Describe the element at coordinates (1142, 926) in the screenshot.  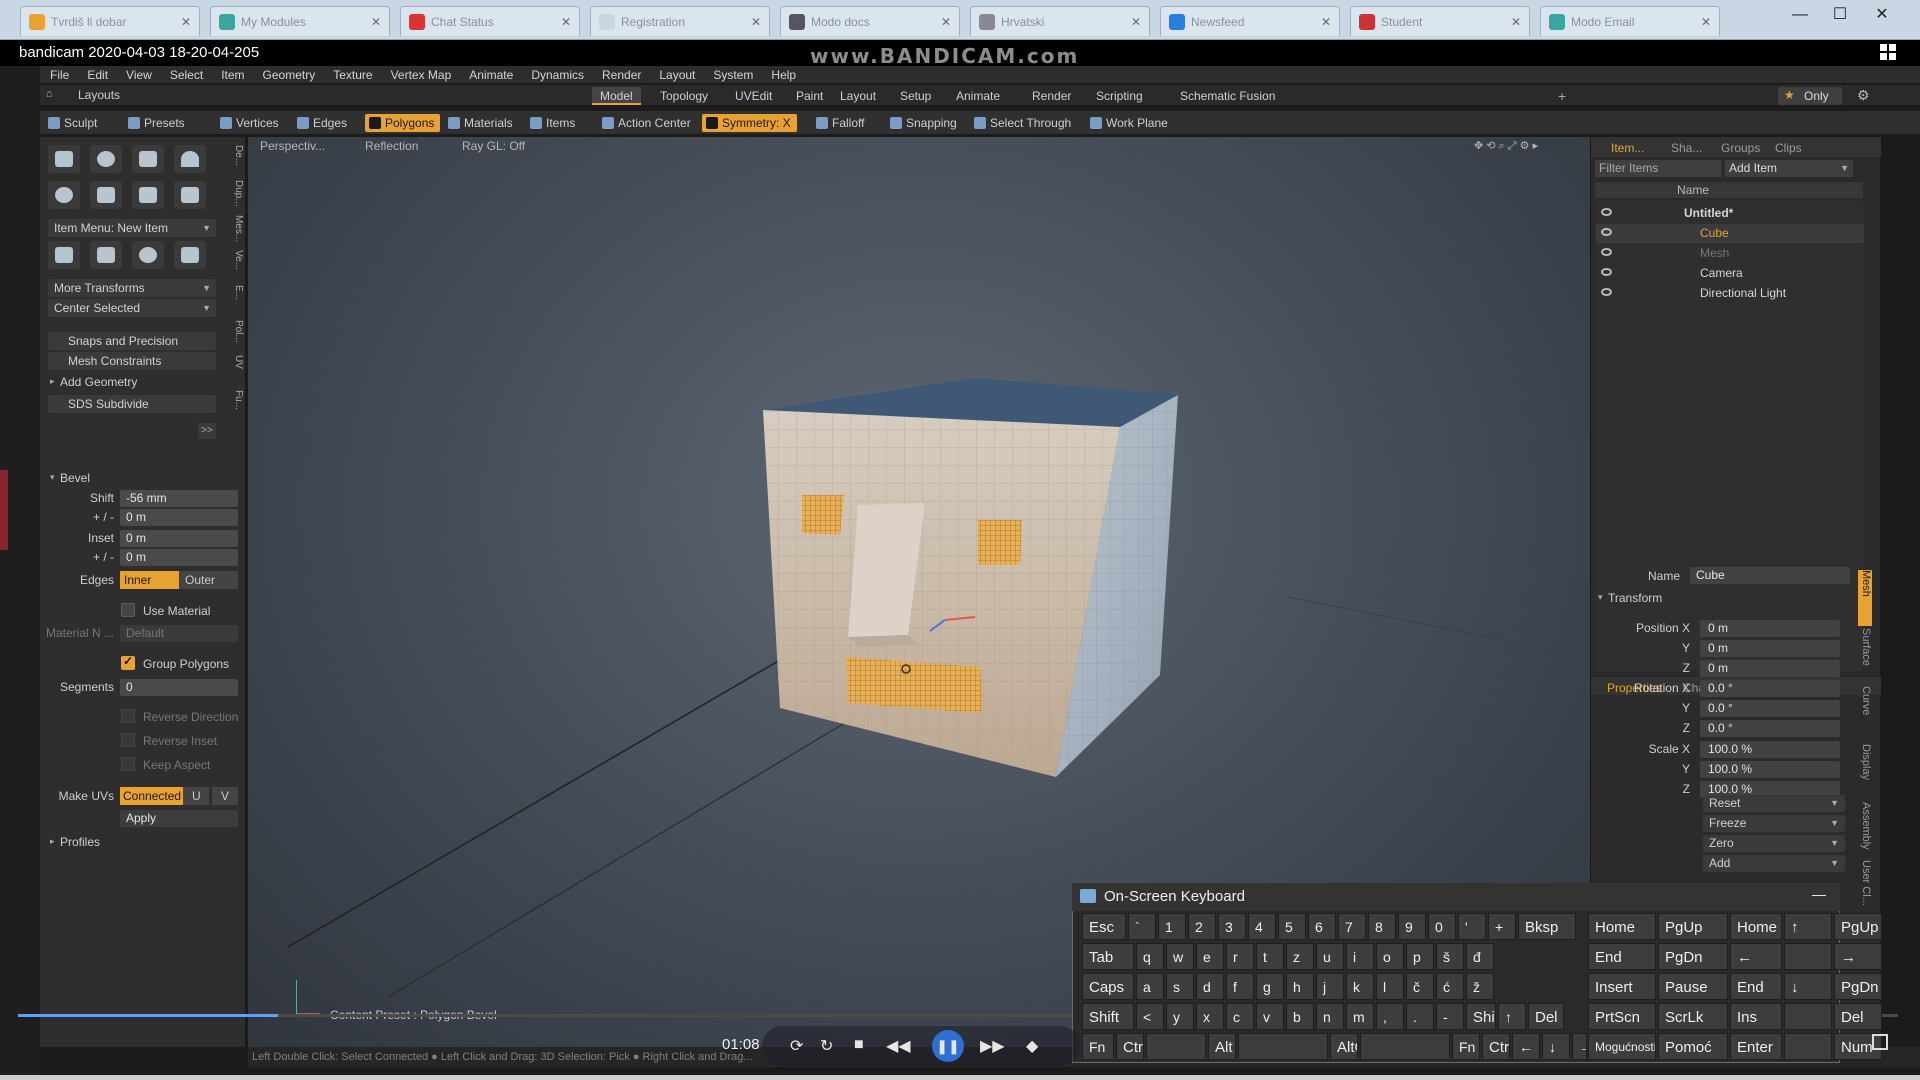
I see `osk-key: `` at that location.